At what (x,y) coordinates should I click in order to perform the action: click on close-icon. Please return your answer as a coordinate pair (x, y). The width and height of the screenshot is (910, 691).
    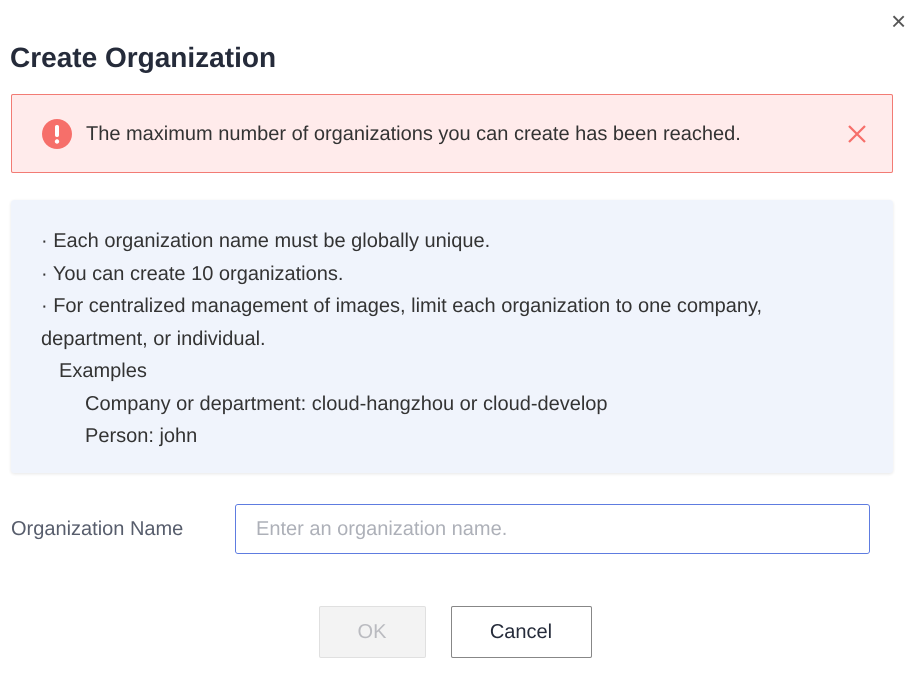
    Looking at the image, I should click on (857, 133).